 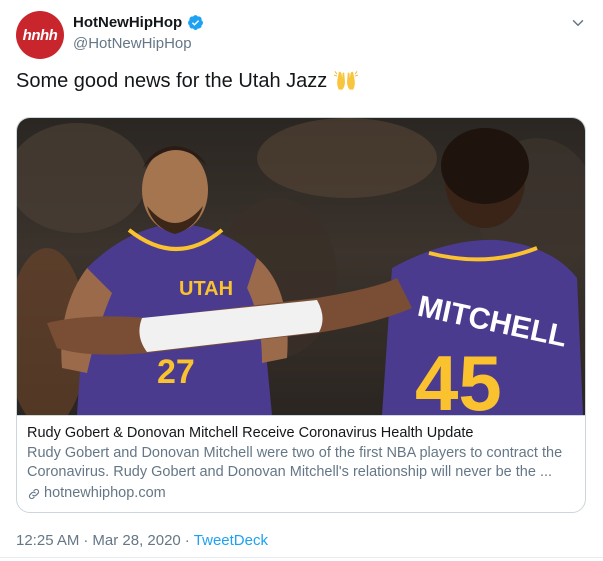 I want to click on divider, so click(x=301, y=557).